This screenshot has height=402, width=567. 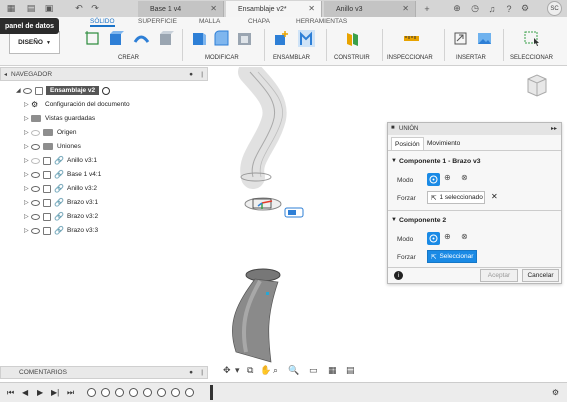 I want to click on info-icon: i, so click(x=398, y=275).